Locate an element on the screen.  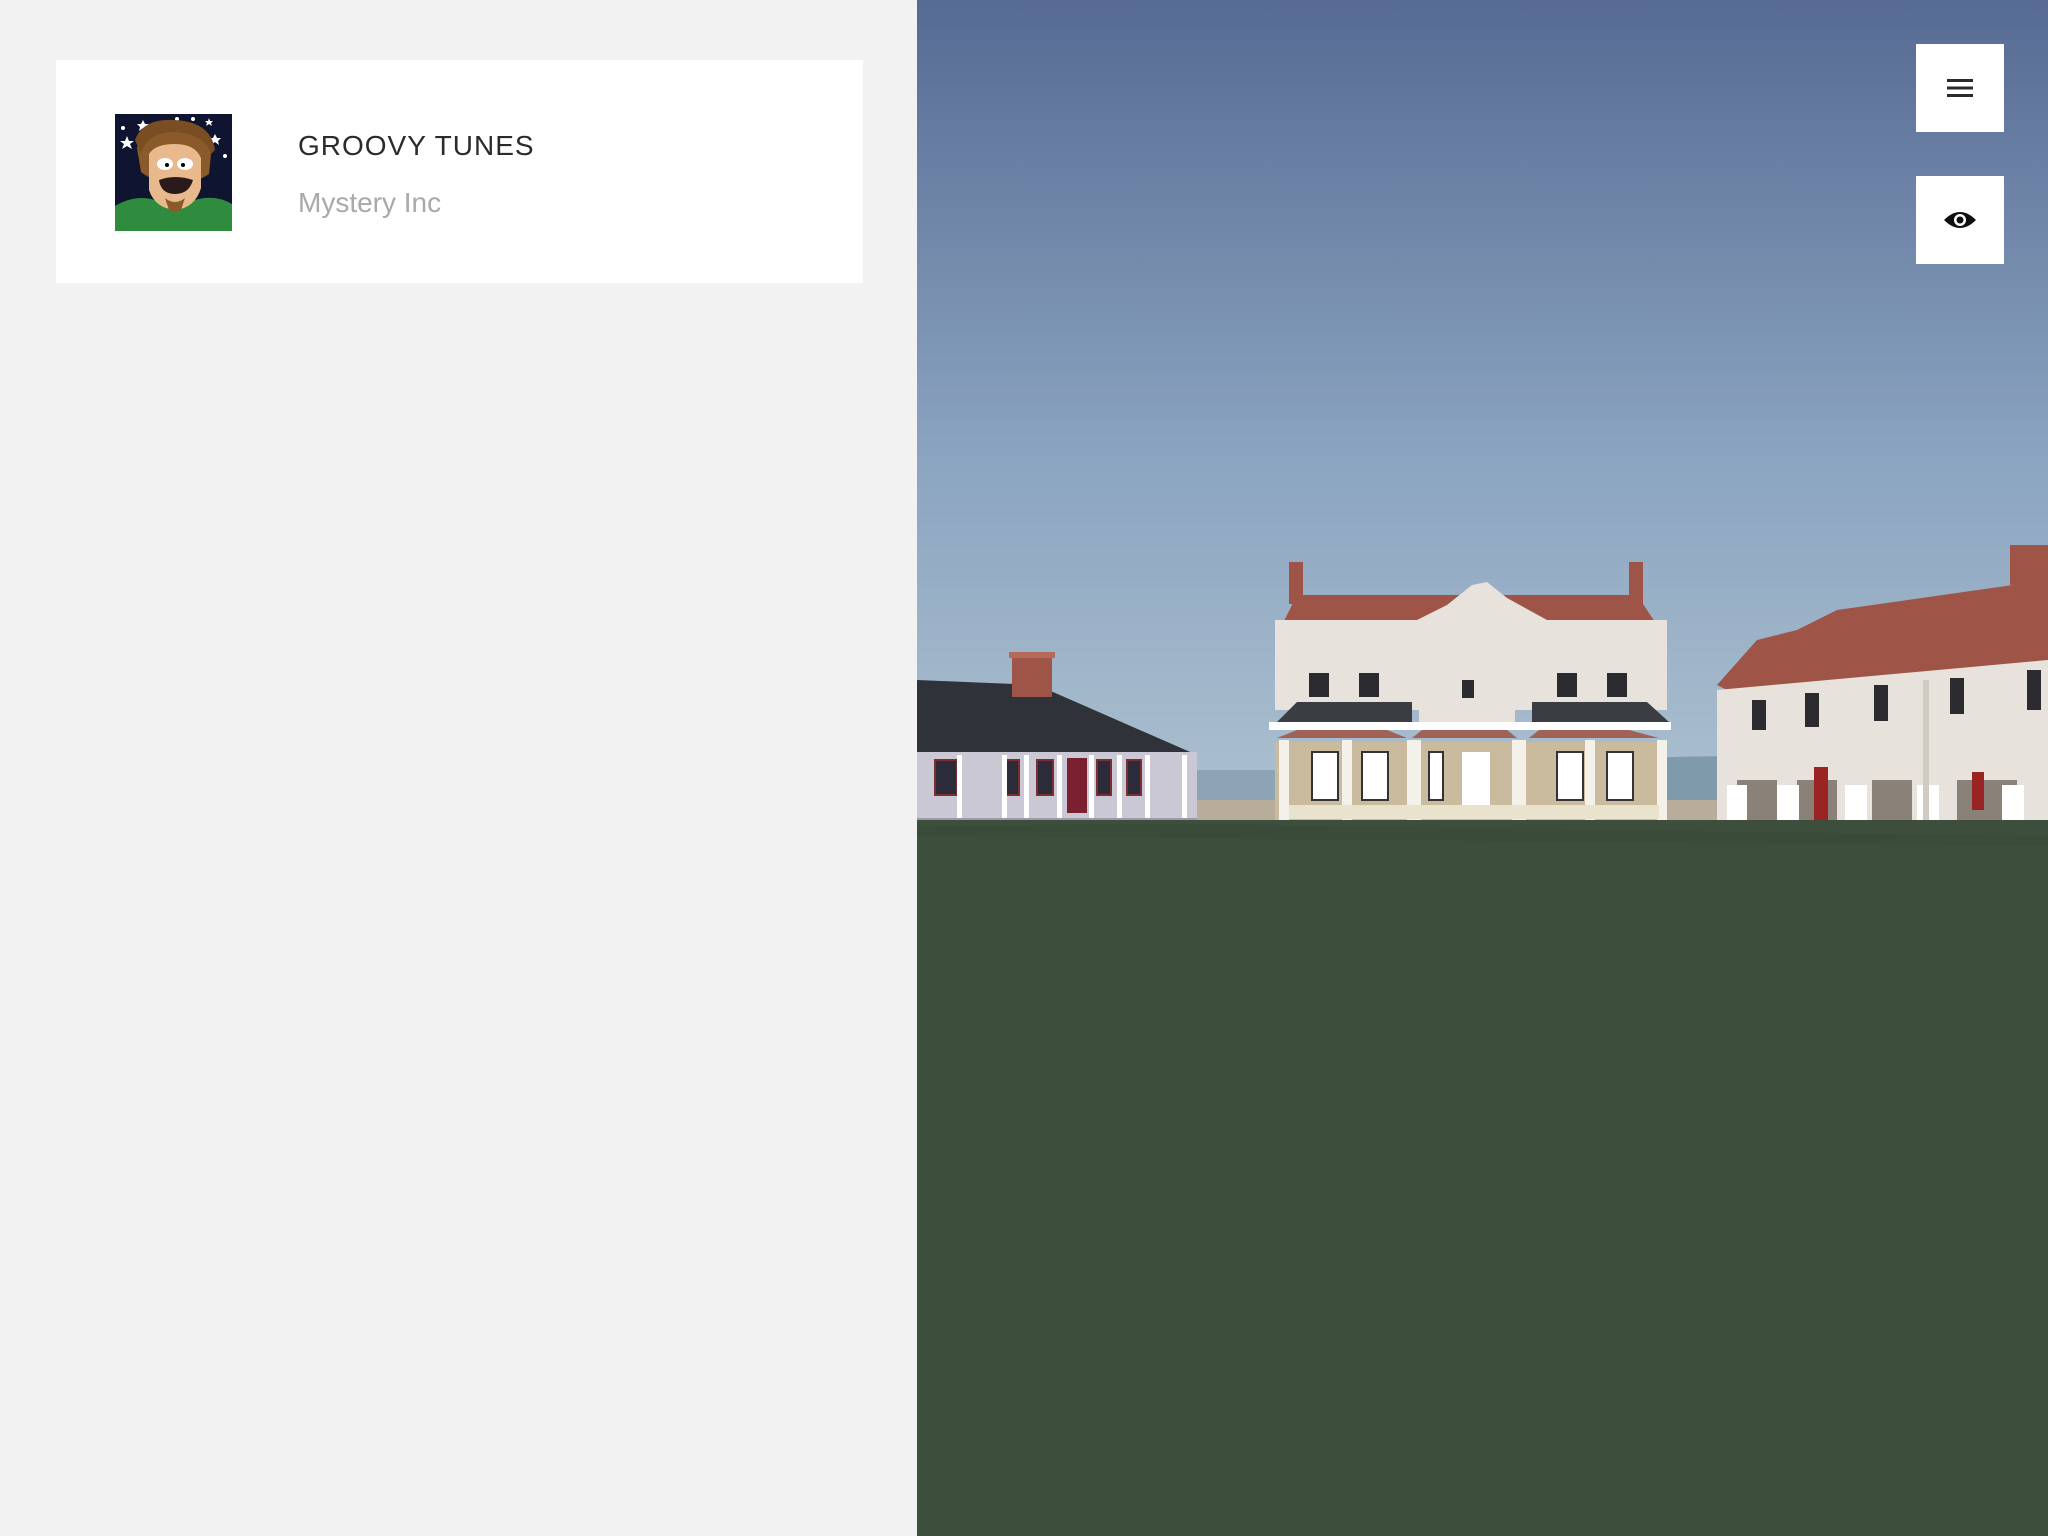
hamburger-menu-icon is located at coordinates (1960, 88).